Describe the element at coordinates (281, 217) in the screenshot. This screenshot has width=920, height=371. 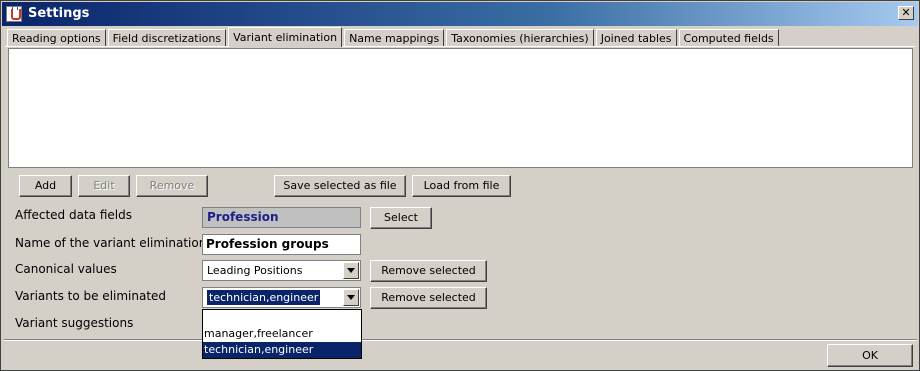
I see `affected-fields-value: Profession` at that location.